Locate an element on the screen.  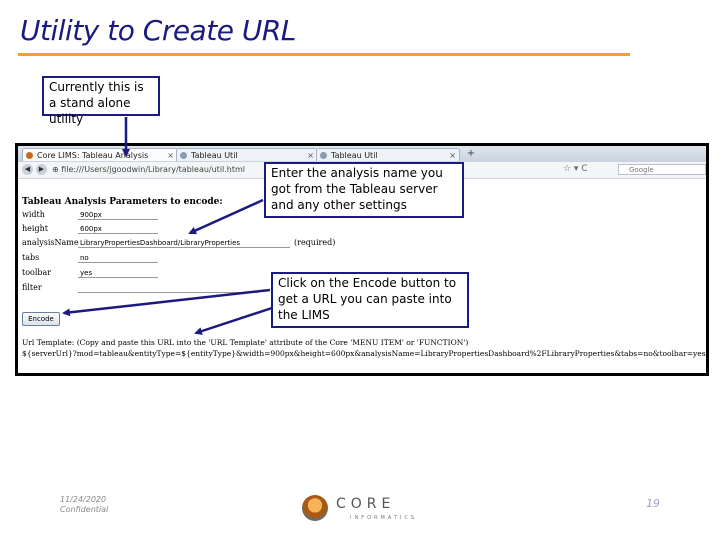
core-informatics-logo: CORE INFORMATICS is located at coordinates (367, 509).